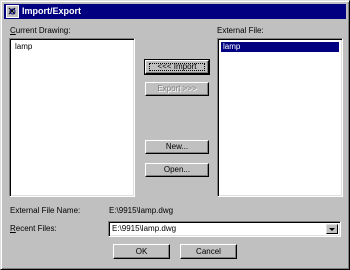 This screenshot has height=270, width=350. Describe the element at coordinates (224, 229) in the screenshot. I see `recent-files-dropdown: E:\9915\lamp.dwg` at that location.